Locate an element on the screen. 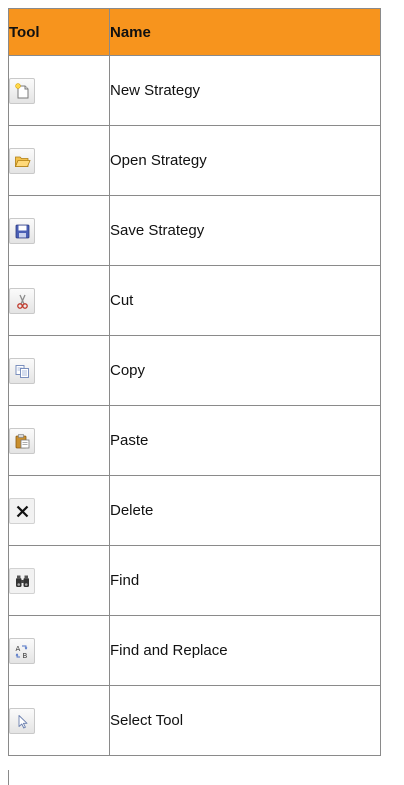  table-row: Delete is located at coordinates (194, 510).